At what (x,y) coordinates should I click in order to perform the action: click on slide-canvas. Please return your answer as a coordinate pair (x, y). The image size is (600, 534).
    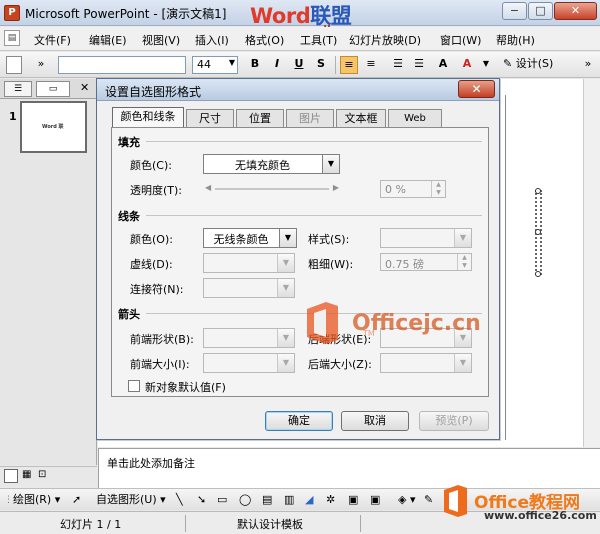
    Looking at the image, I should click on (544, 267).